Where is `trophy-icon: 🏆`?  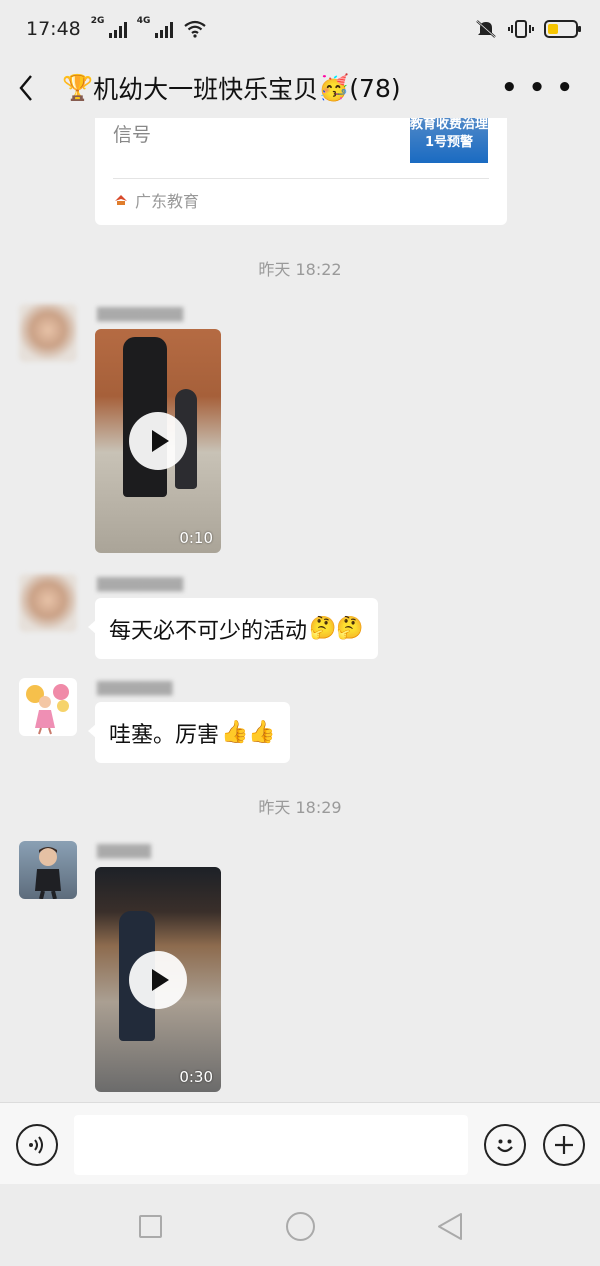
trophy-icon: 🏆 is located at coordinates (78, 87).